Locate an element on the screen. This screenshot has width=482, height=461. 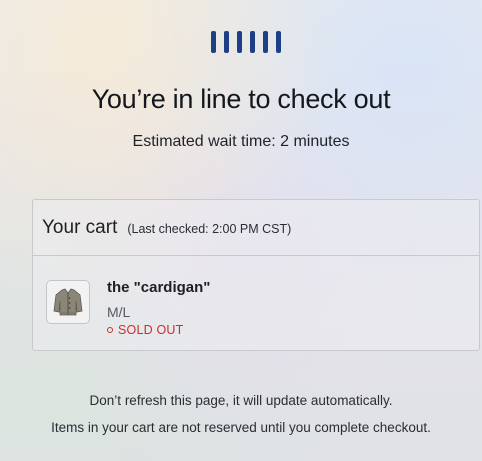
item-status-badge: SOLD OUT is located at coordinates (145, 330).